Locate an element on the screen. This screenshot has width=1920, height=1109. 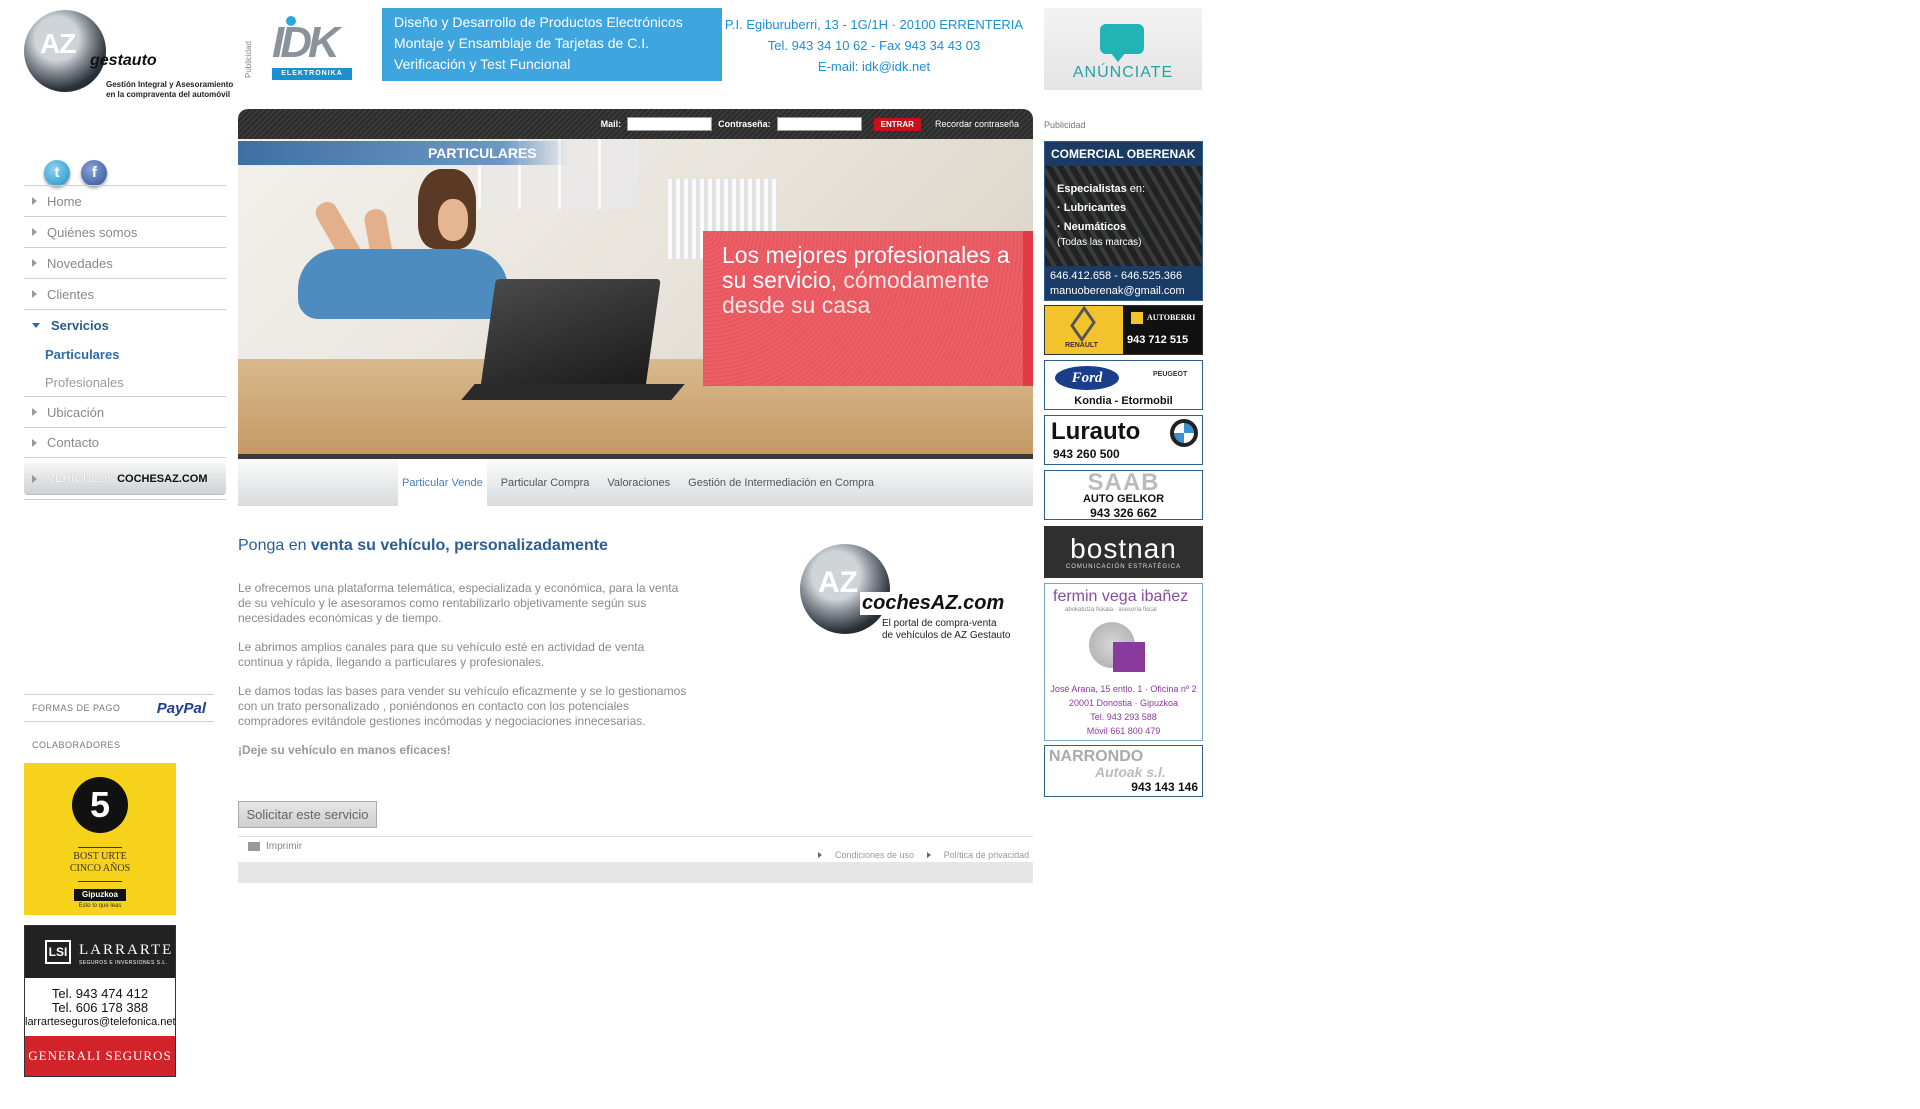
ad-renault-autoberri: RENAULT AUTOBERRI 943 712 515 is located at coordinates (1123, 330).